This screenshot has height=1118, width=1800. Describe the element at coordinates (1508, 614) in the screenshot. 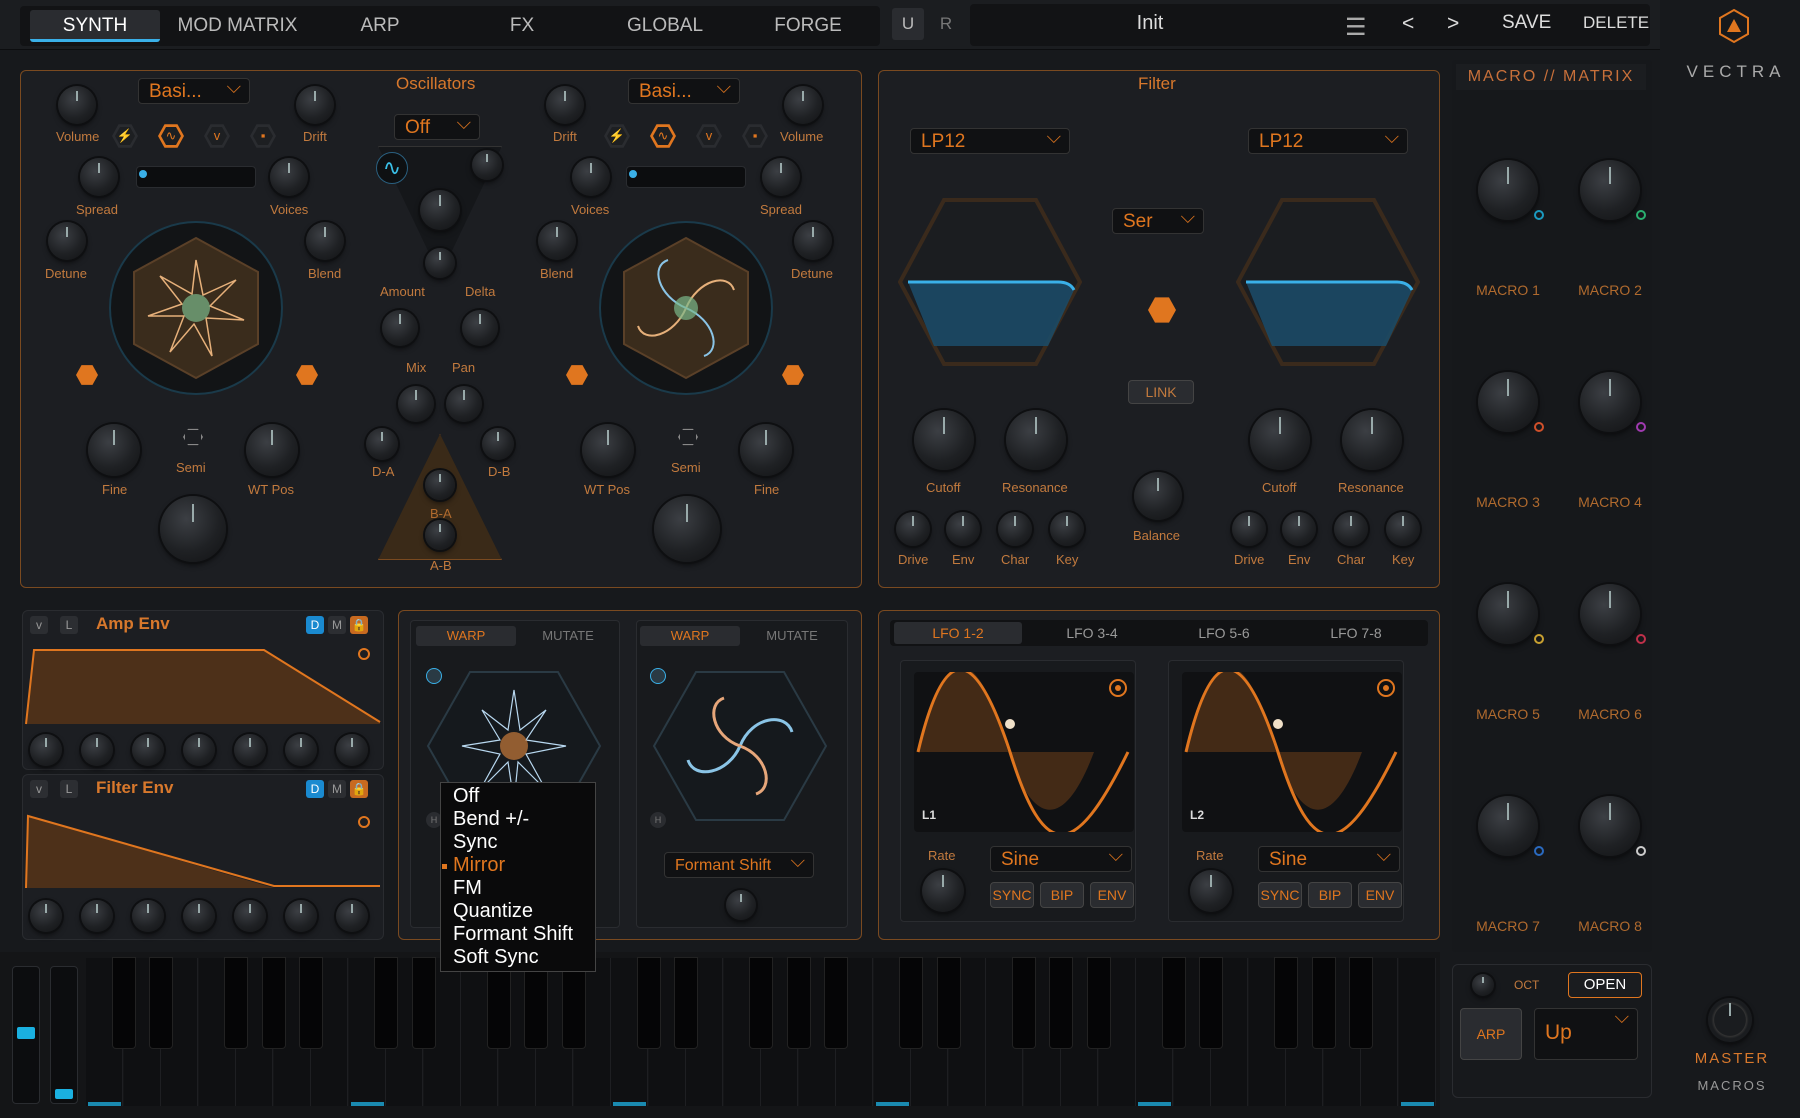

I see `macro-5-knob` at that location.